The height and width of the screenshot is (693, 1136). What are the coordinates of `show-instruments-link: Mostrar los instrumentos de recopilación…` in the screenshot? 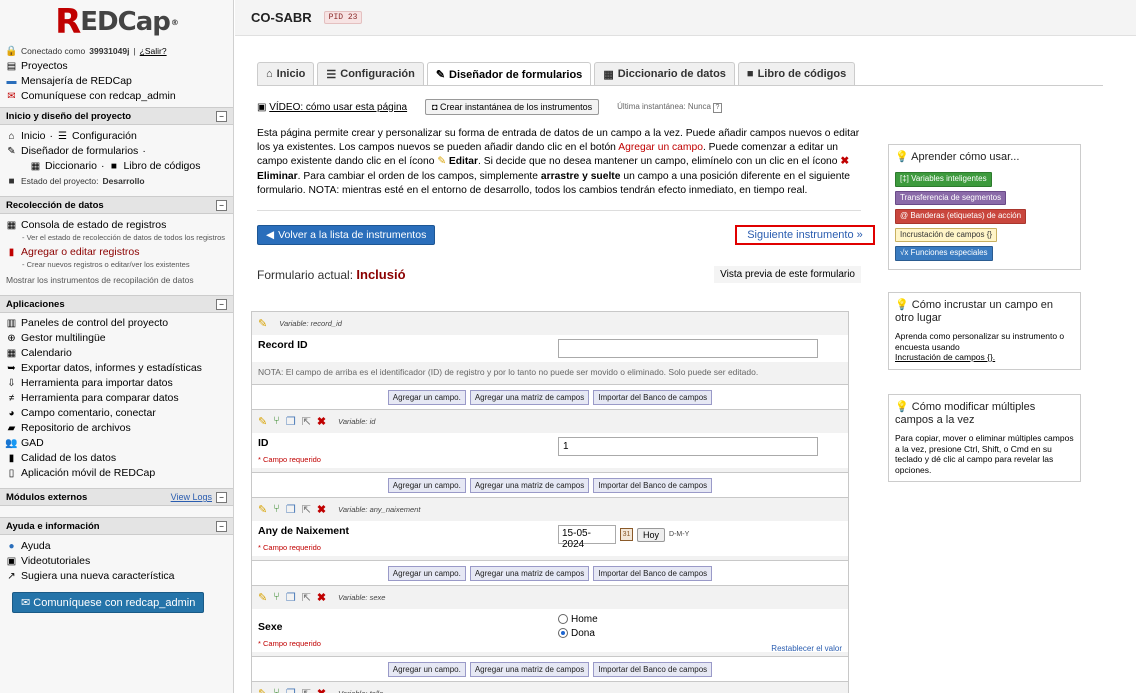 It's located at (116, 280).